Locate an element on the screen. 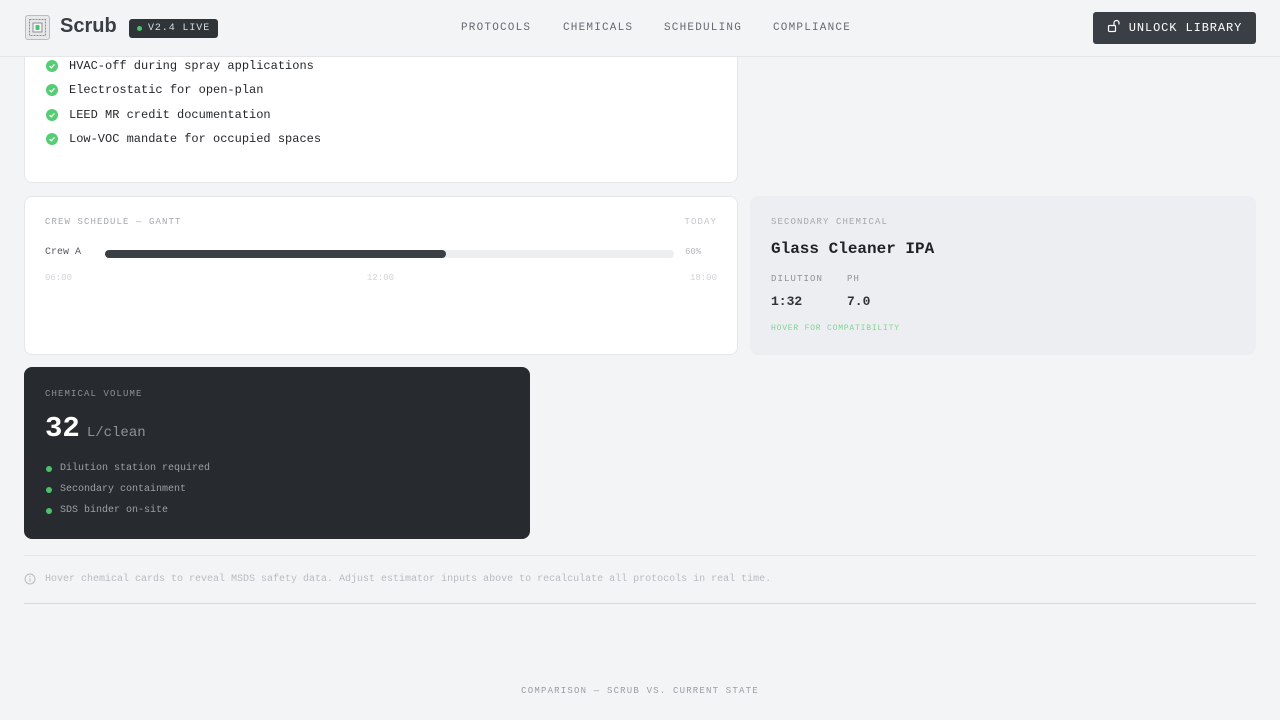  volume-item: Secondary containment is located at coordinates (116, 489).